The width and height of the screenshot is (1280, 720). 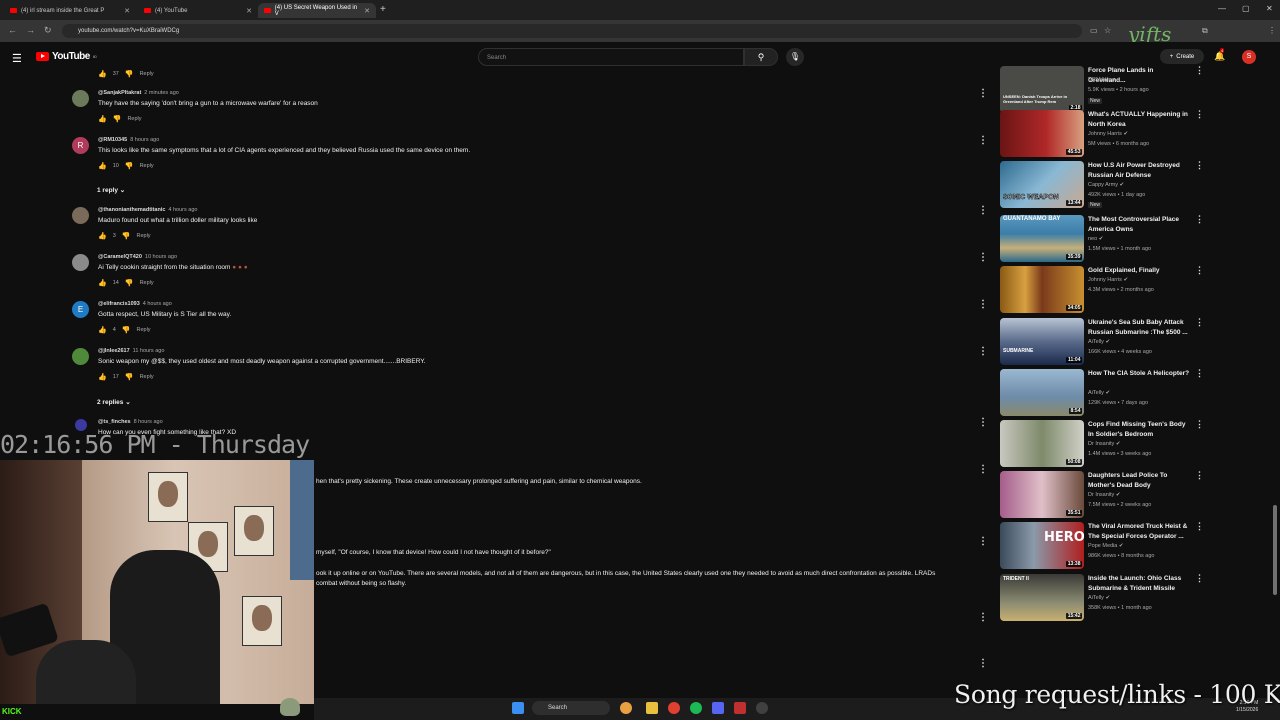 What do you see at coordinates (111, 190) in the screenshot?
I see `replies-toggle: 1 reply ⌄` at bounding box center [111, 190].